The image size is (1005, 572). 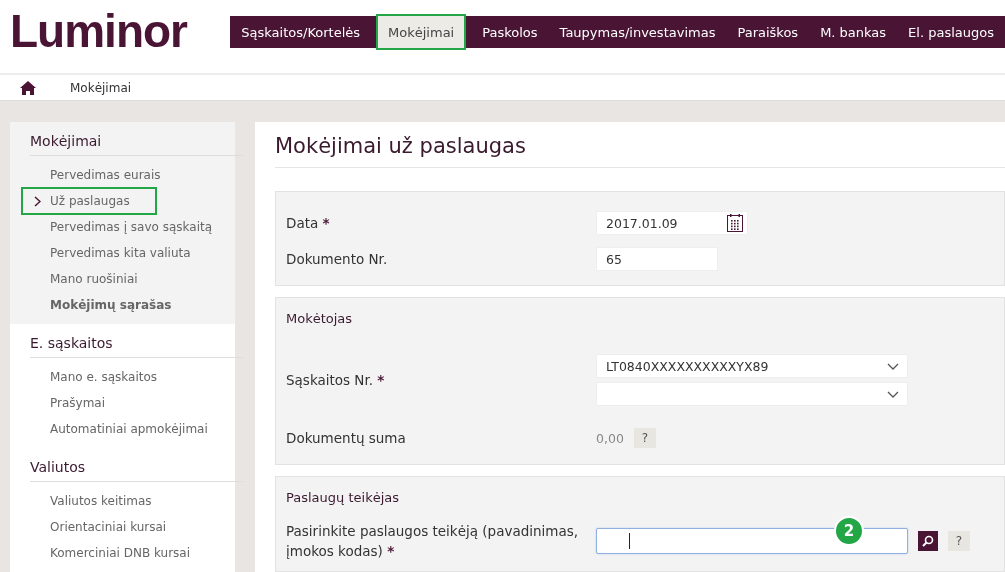 I want to click on field-label: Sąskaitos Nr. *, so click(x=335, y=380).